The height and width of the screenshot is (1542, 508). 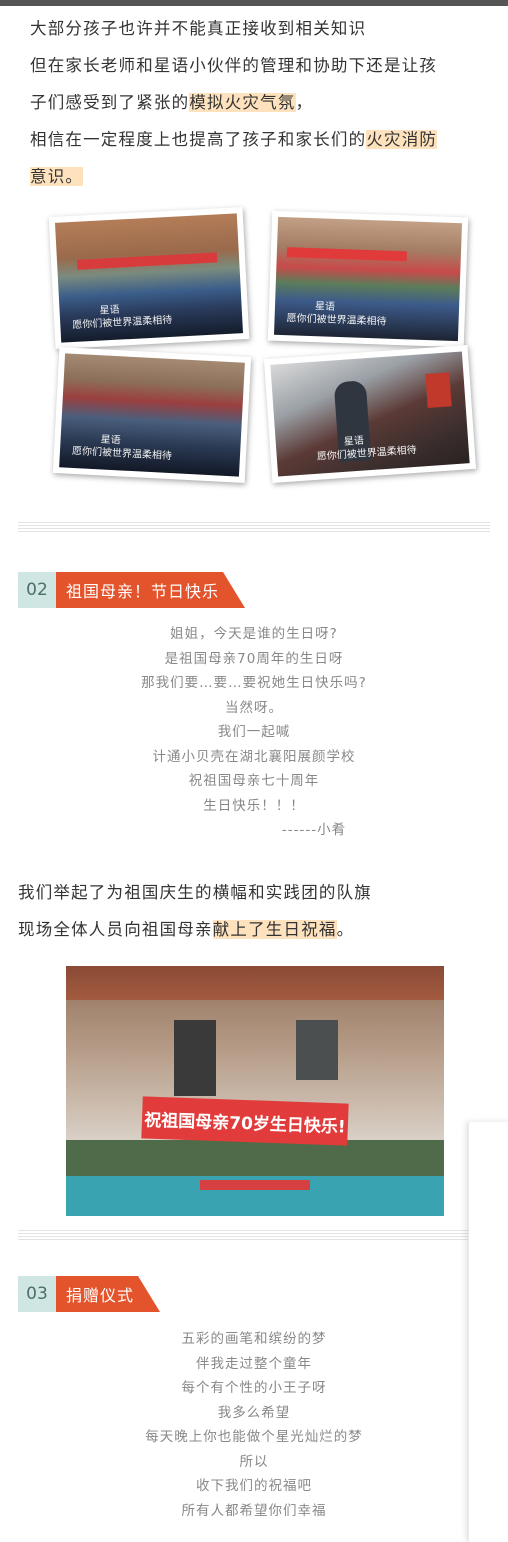 What do you see at coordinates (245, 1121) in the screenshot?
I see `birthday-banner: 祝祖国母亲70岁生日快乐!` at bounding box center [245, 1121].